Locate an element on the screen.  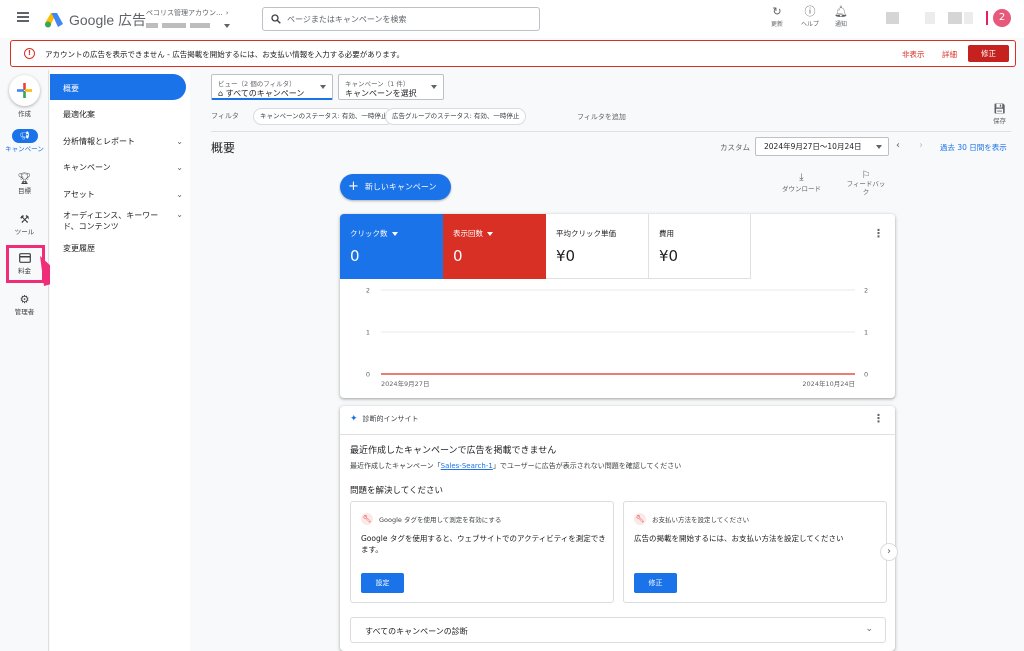
subnav-item-insights-reports: 分析情報とレポート ⌄ is located at coordinates (123, 141).